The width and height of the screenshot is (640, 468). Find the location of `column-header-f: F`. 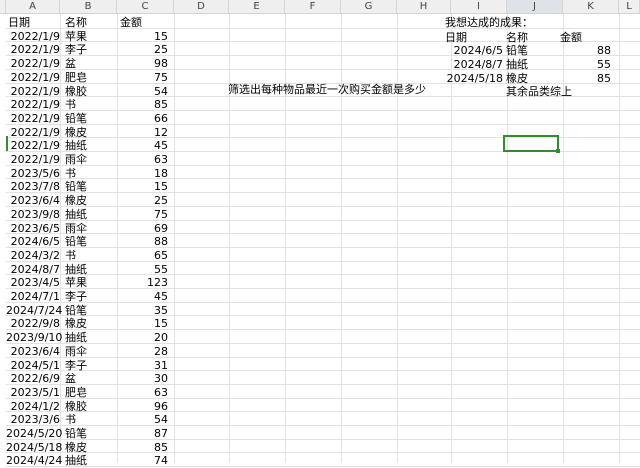

column-header-f: F is located at coordinates (313, 7).